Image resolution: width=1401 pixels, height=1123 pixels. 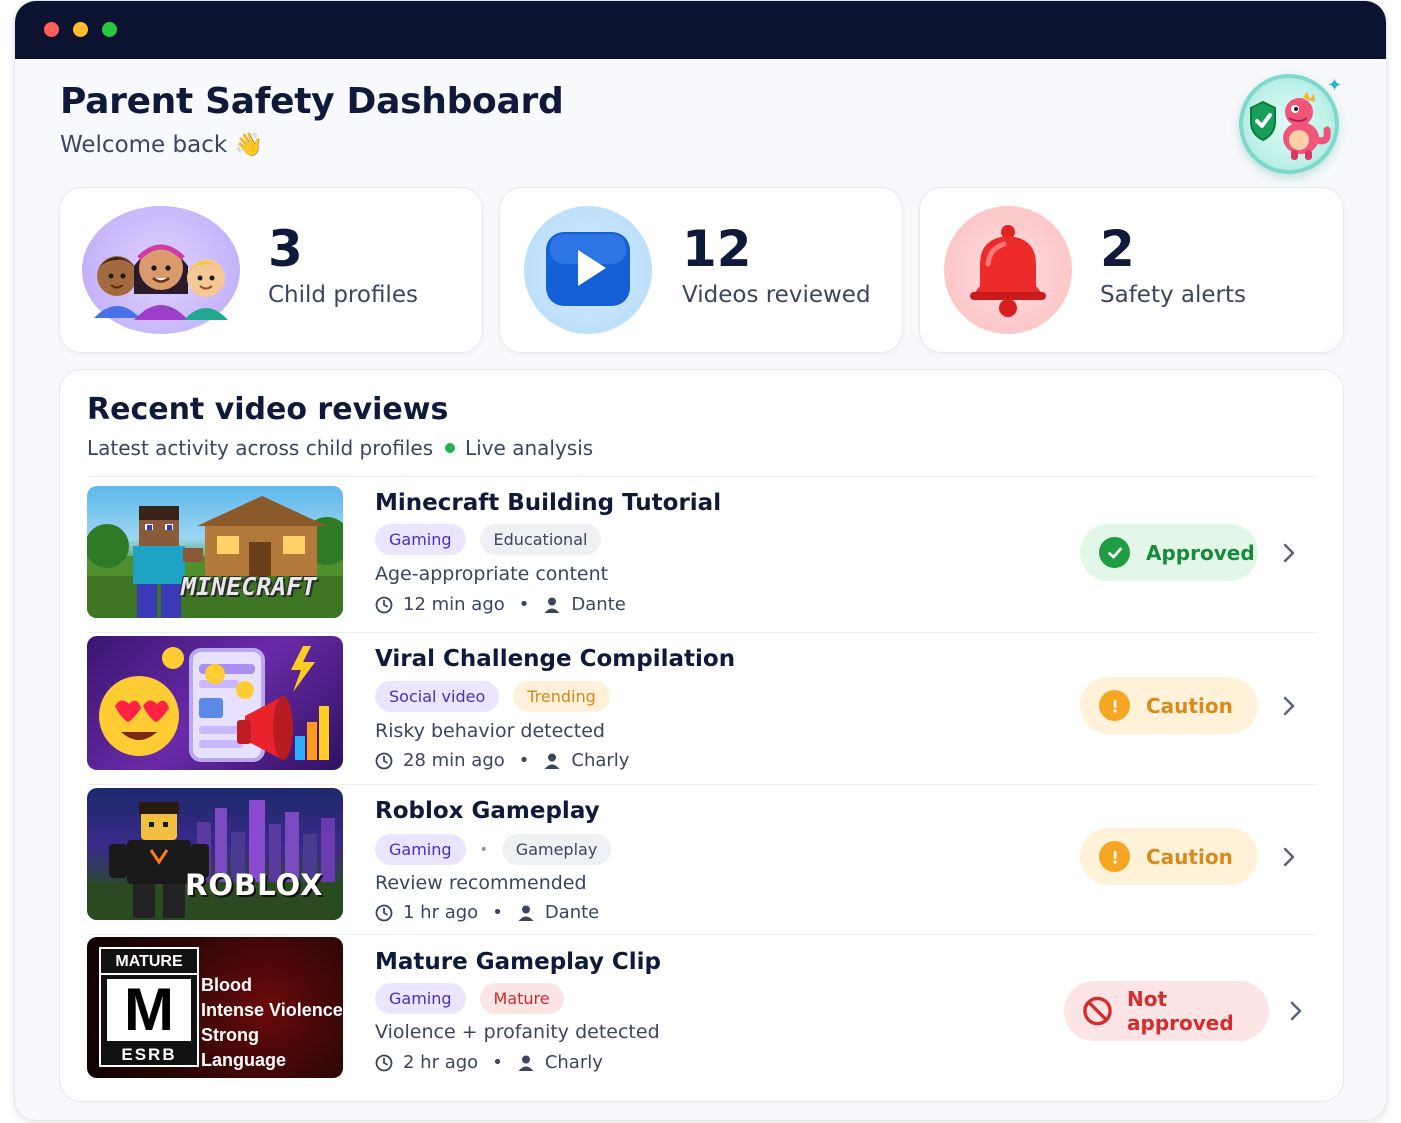 What do you see at coordinates (441, 1062) in the screenshot?
I see `review-time: 2 hr ago` at bounding box center [441, 1062].